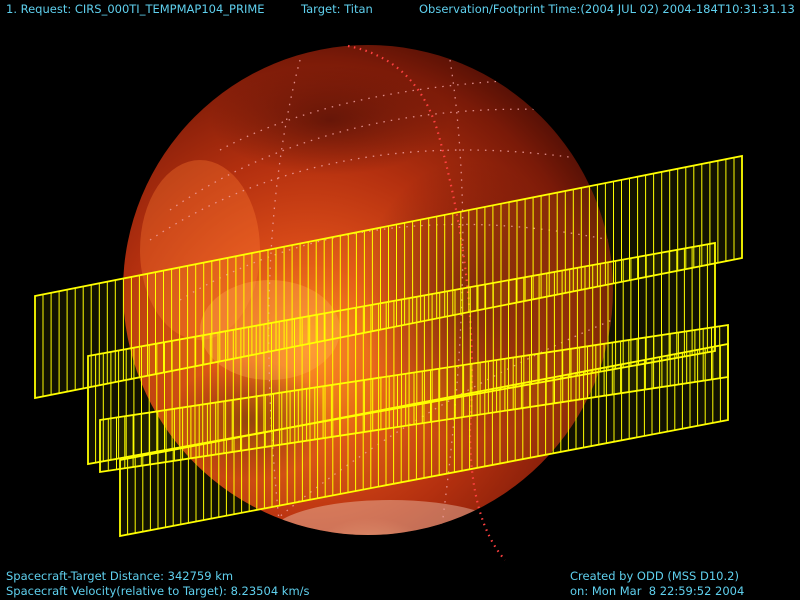 The image size is (800, 600). What do you see at coordinates (654, 576) in the screenshot?
I see `created-by: Created by ODD (MSS D10.2)` at bounding box center [654, 576].